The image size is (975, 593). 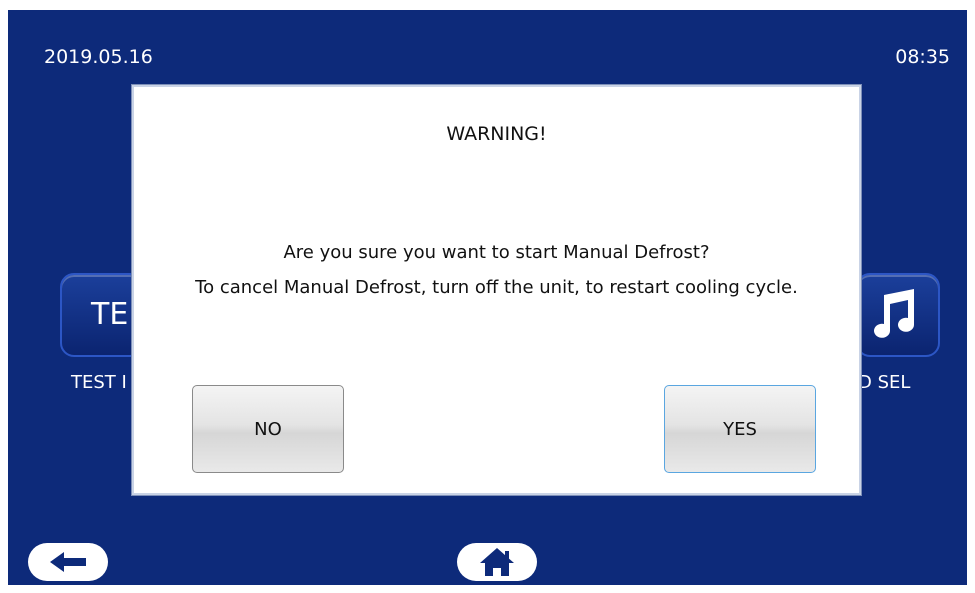 I want to click on sound-select-label: D SEL, so click(x=884, y=382).